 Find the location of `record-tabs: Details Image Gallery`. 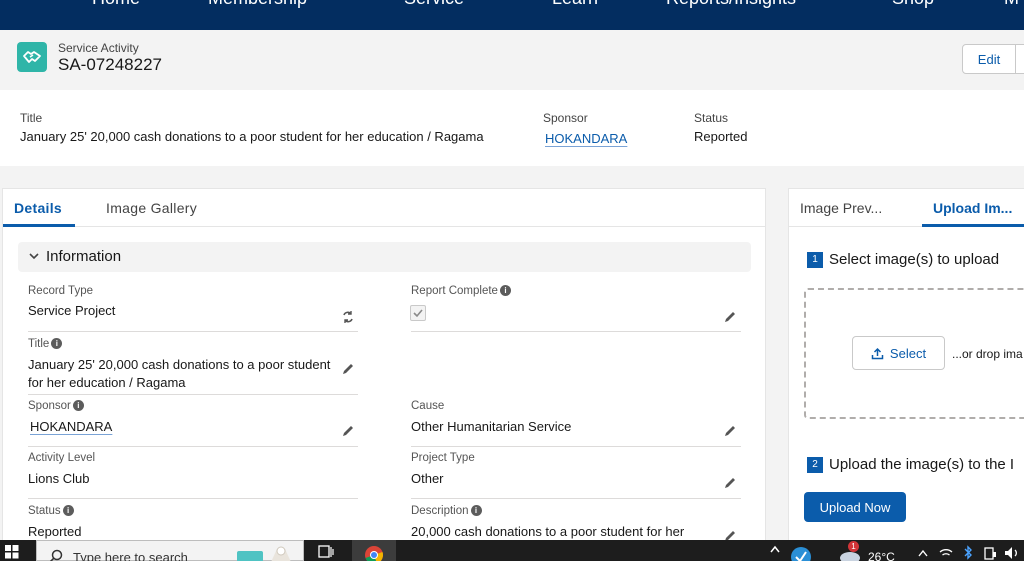

record-tabs: Details Image Gallery is located at coordinates (384, 208).